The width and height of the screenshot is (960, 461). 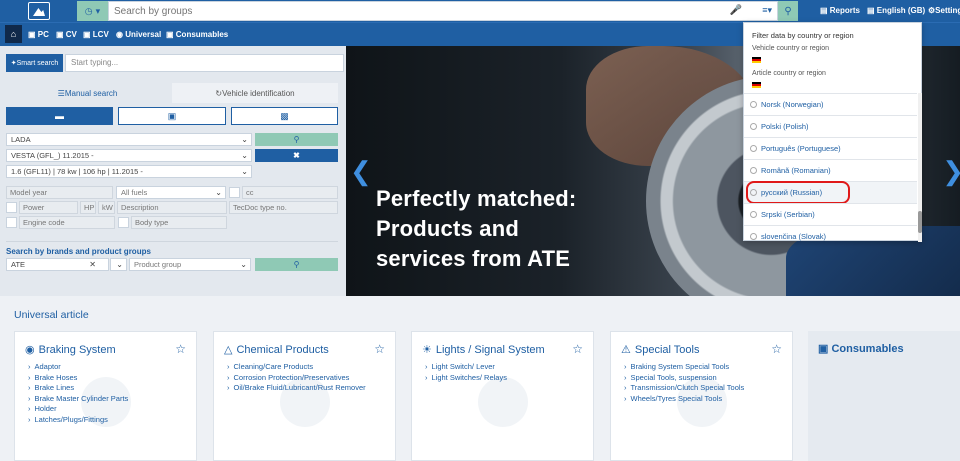 I want to click on nav-item-cv: ▣ CV, so click(x=66, y=34).